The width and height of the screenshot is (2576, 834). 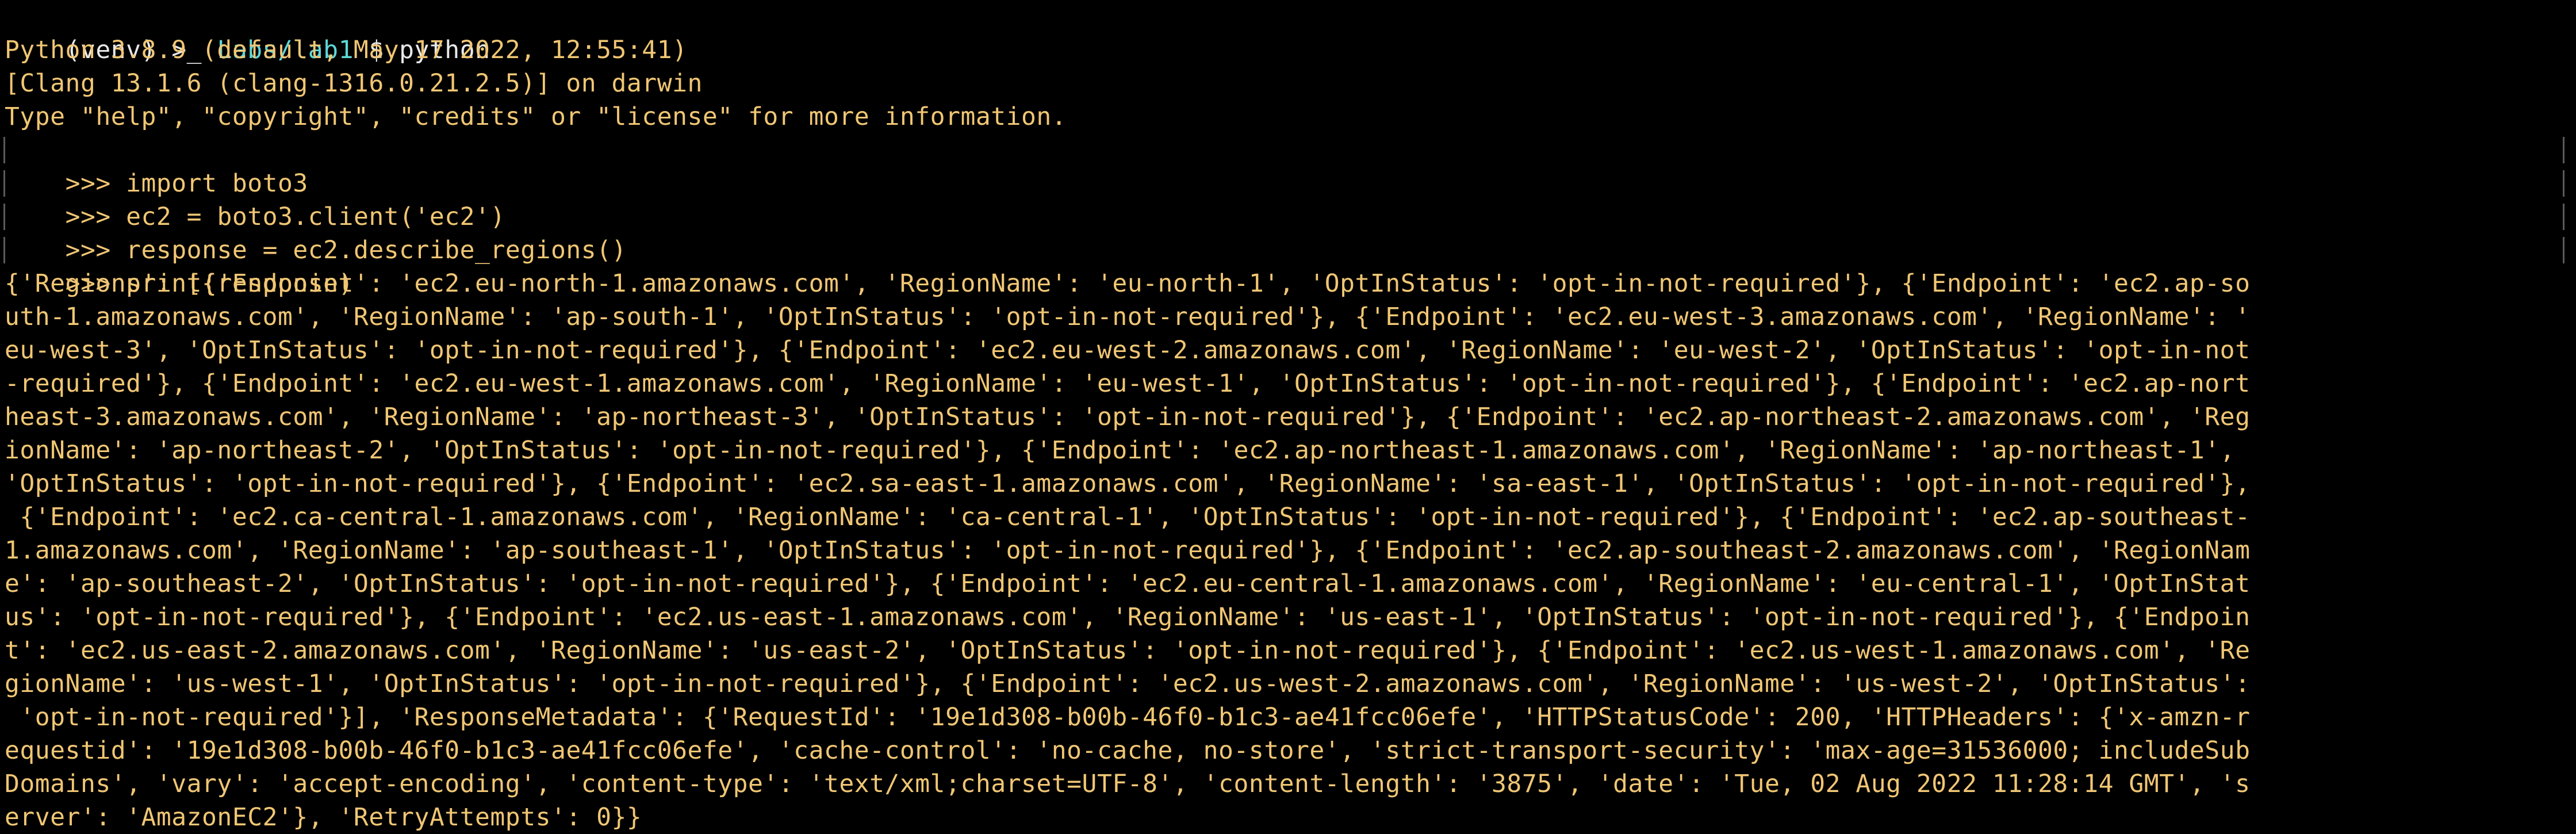 What do you see at coordinates (1289, 165) in the screenshot?
I see `repl-input-line: >>> import boto3` at bounding box center [1289, 165].